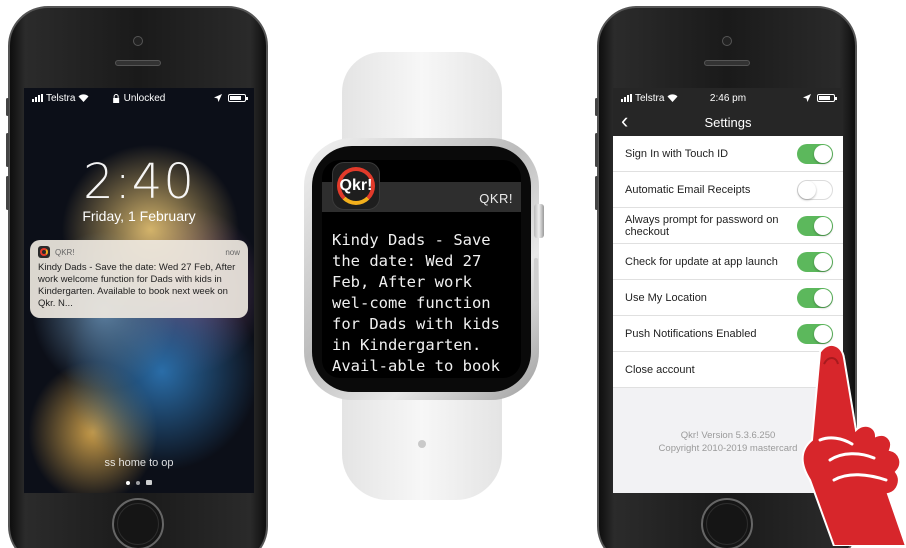 The height and width of the screenshot is (548, 906). I want to click on digital-crown, so click(539, 221).